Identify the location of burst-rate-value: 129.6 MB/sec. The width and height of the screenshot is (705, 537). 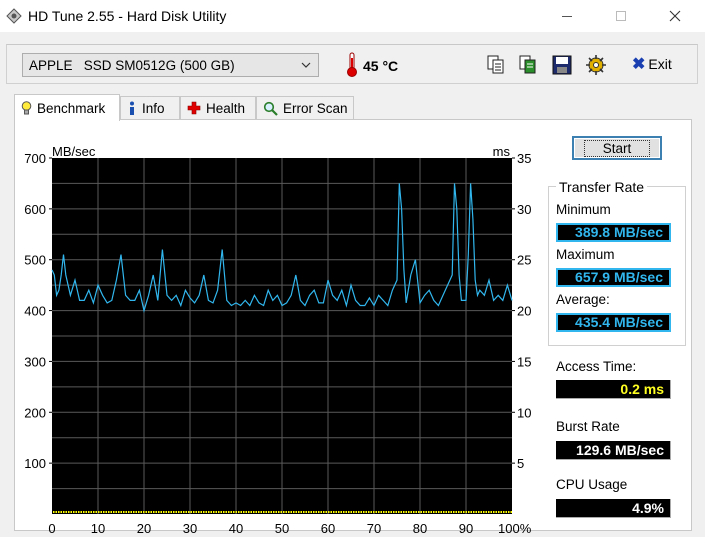
(613, 450).